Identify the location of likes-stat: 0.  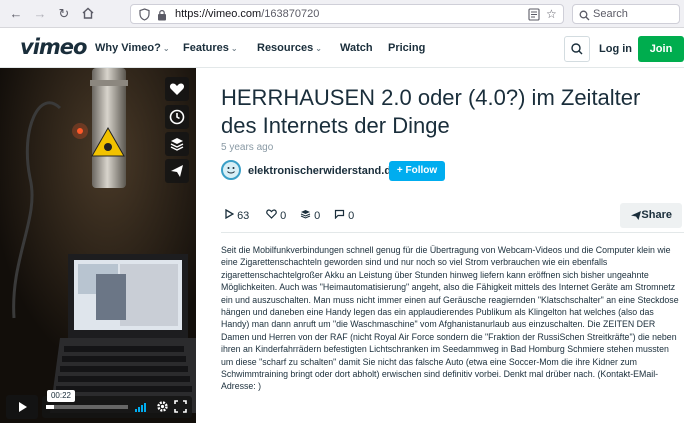
(276, 215).